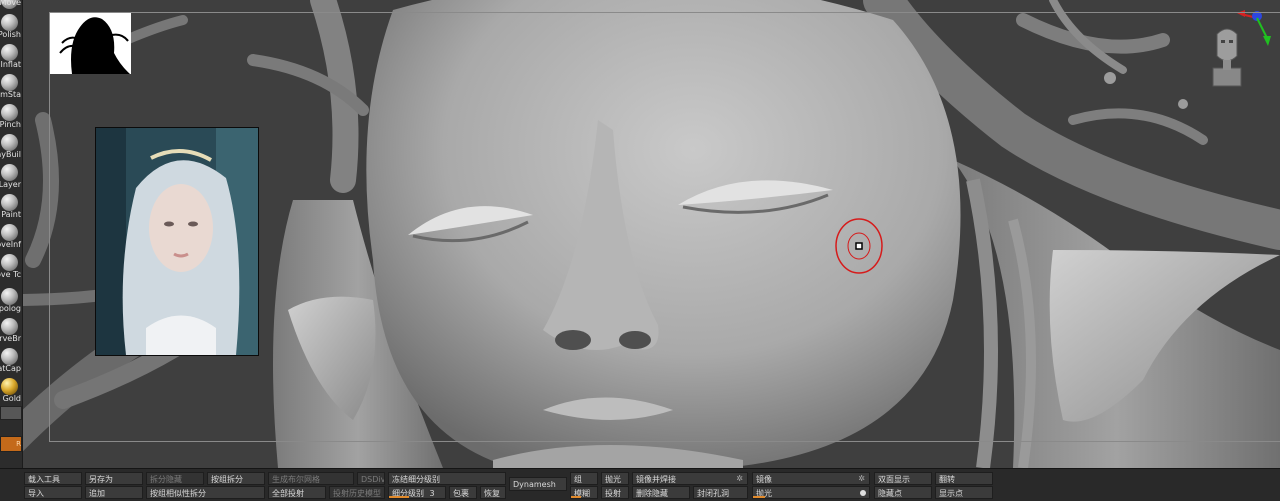 The image size is (1280, 501). I want to click on save-as-button: 另存为, so click(114, 478).